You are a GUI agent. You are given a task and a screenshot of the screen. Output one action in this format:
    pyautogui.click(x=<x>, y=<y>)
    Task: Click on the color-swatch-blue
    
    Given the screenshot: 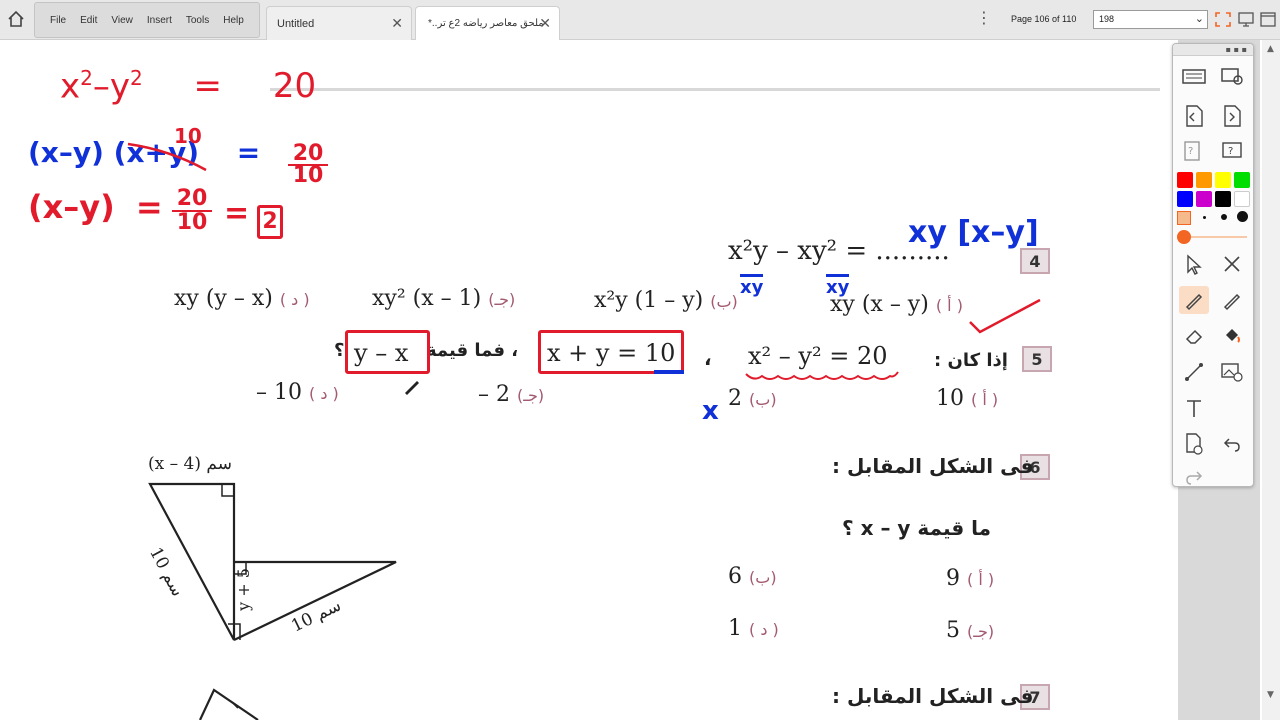 What is the action you would take?
    pyautogui.click(x=1185, y=199)
    